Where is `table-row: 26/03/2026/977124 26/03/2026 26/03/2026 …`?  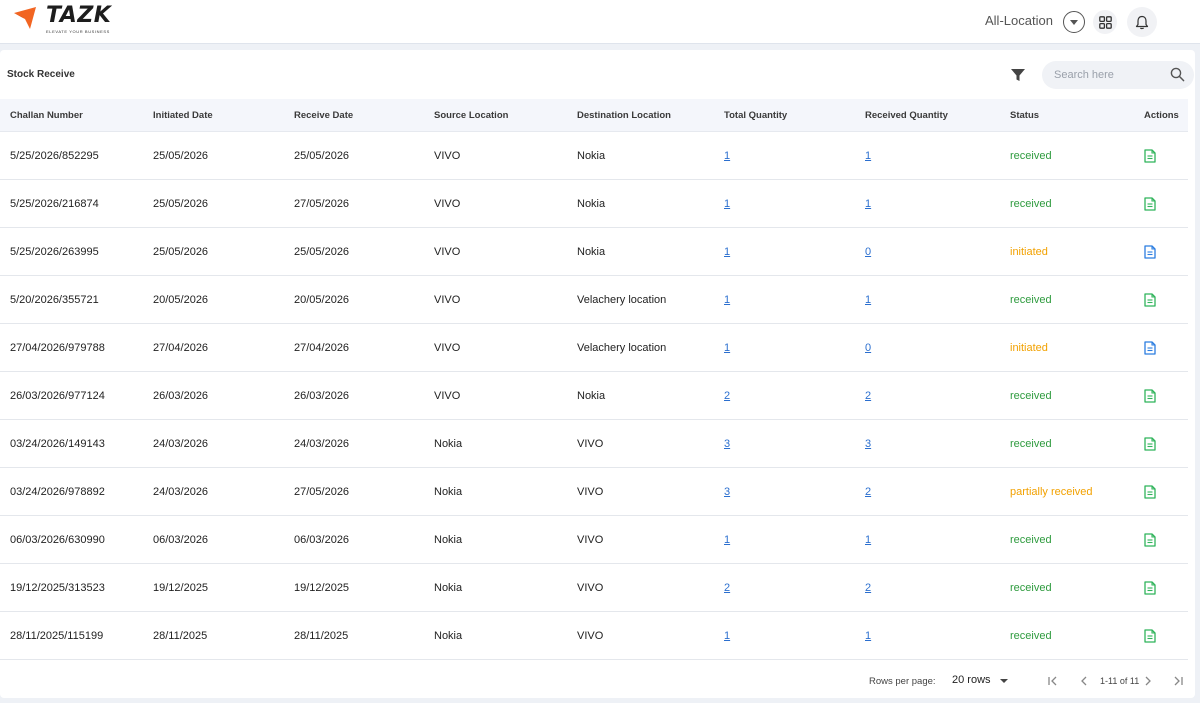
table-row: 26/03/2026/977124 26/03/2026 26/03/2026 … is located at coordinates (594, 396).